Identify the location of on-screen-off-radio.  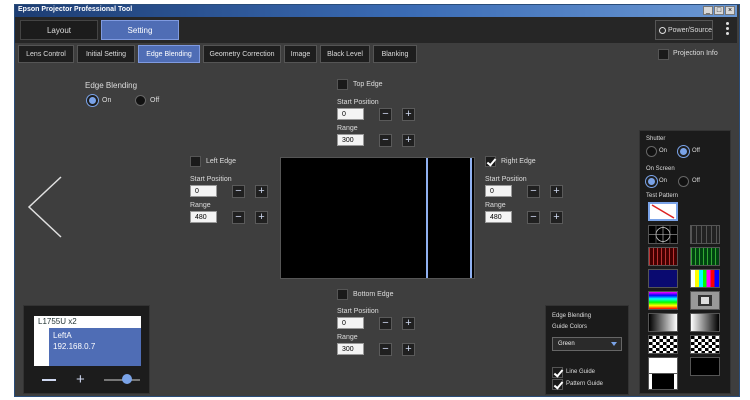
(683, 181).